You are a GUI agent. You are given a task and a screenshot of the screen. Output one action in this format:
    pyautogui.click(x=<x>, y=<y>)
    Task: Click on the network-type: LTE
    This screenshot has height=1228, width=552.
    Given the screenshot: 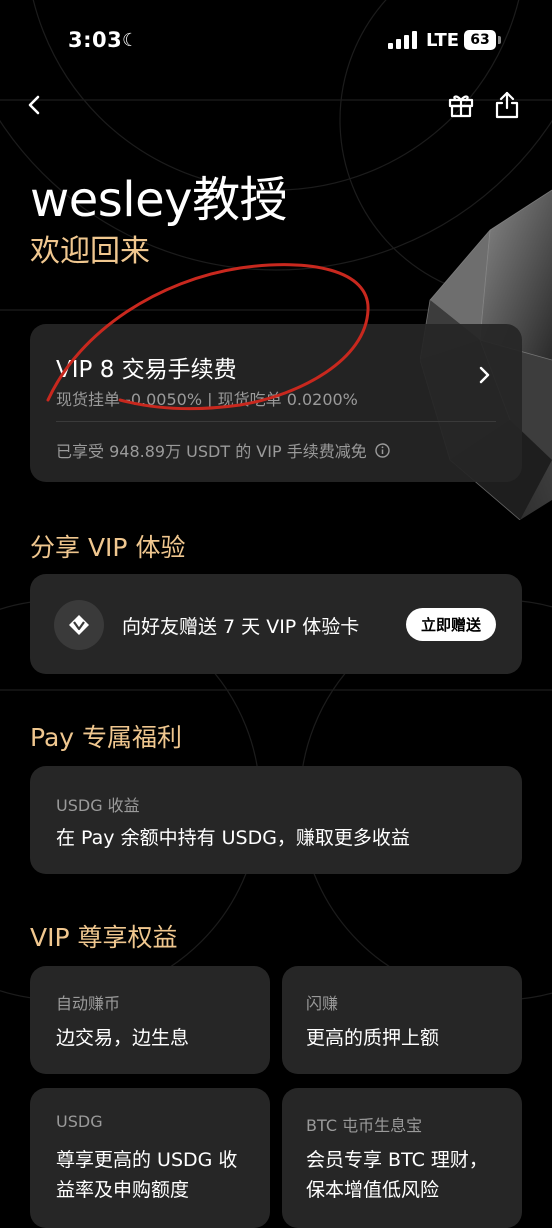 What is the action you would take?
    pyautogui.click(x=443, y=40)
    